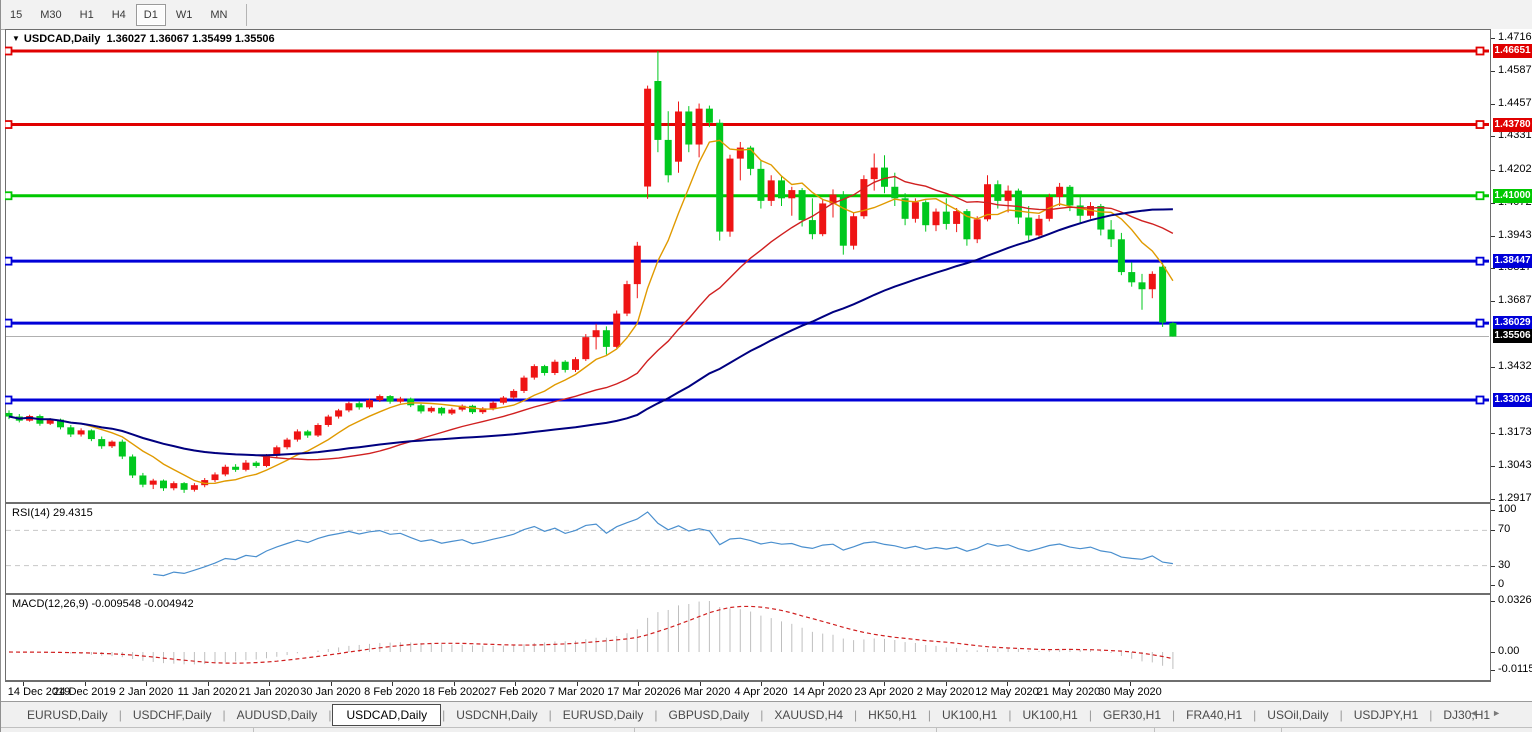  Describe the element at coordinates (103, 604) in the screenshot. I see `macd-label: MACD(12,26,9) -0.009548 -0.004942` at that location.